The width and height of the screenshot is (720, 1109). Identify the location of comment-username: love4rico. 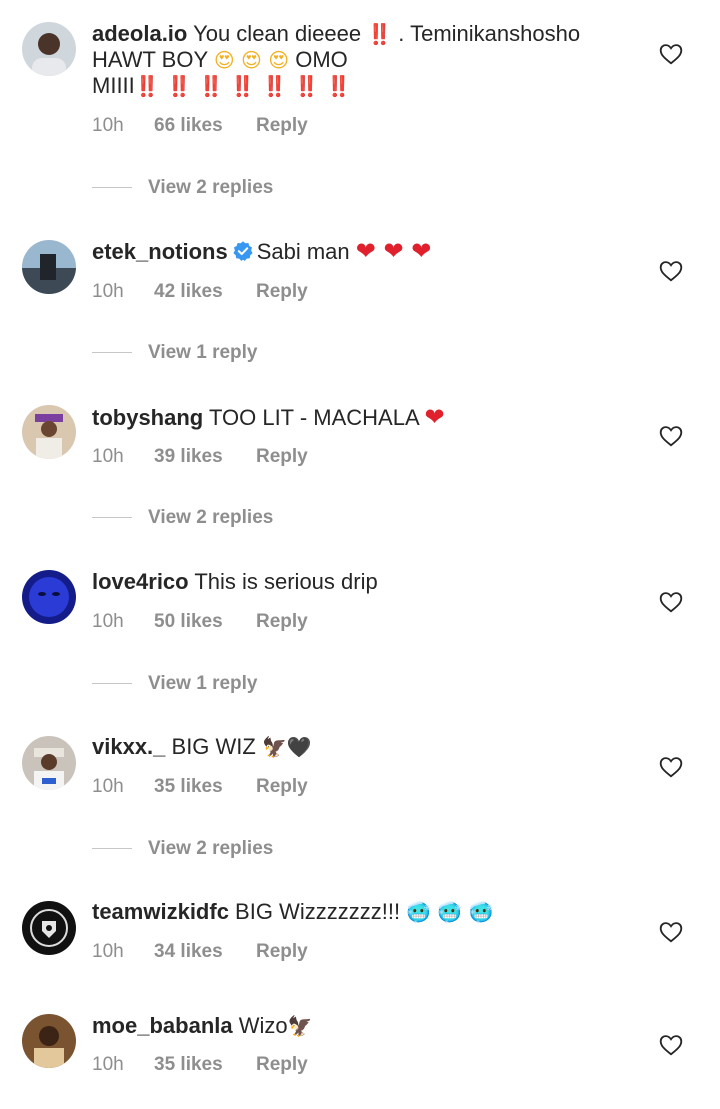
(140, 581).